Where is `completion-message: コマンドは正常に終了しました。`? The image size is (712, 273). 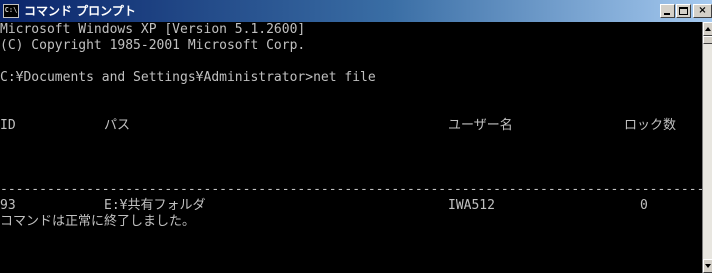
completion-message: コマンドは正常に終了しました。 is located at coordinates (98, 221).